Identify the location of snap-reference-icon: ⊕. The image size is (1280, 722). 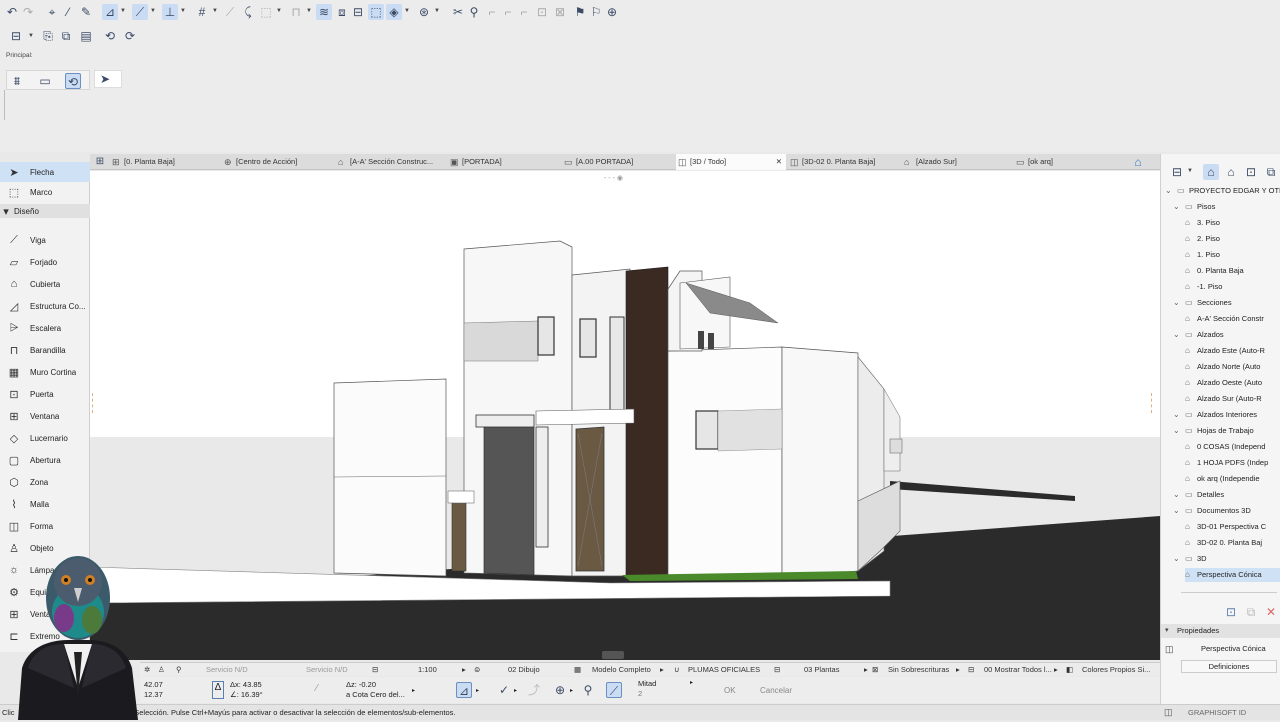
(560, 690).